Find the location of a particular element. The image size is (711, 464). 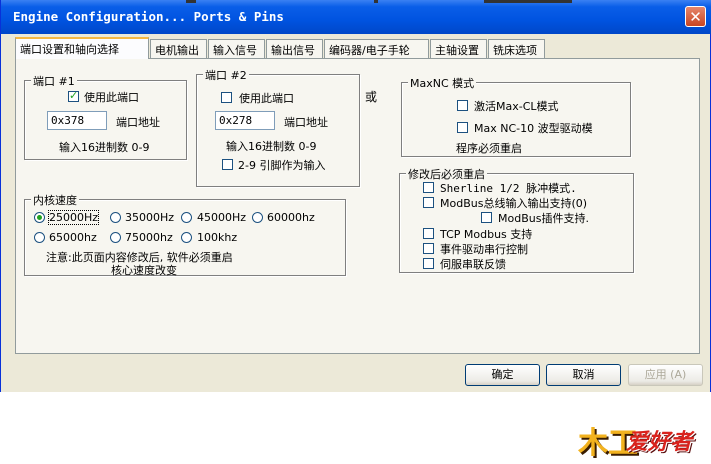

speed-label-45000: 45000Hz is located at coordinates (222, 217).